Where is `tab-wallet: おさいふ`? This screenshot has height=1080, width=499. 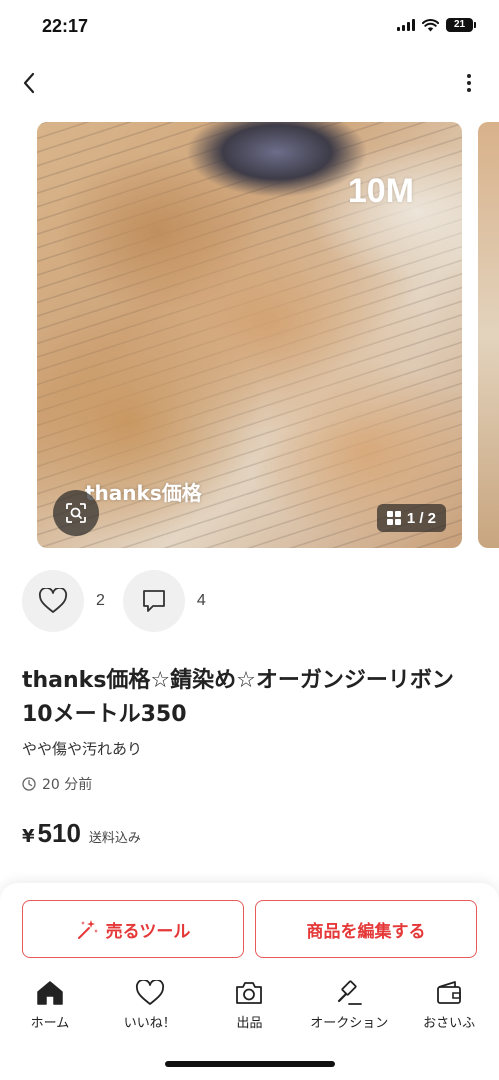
tab-wallet: おさいふ is located at coordinates (449, 1009).